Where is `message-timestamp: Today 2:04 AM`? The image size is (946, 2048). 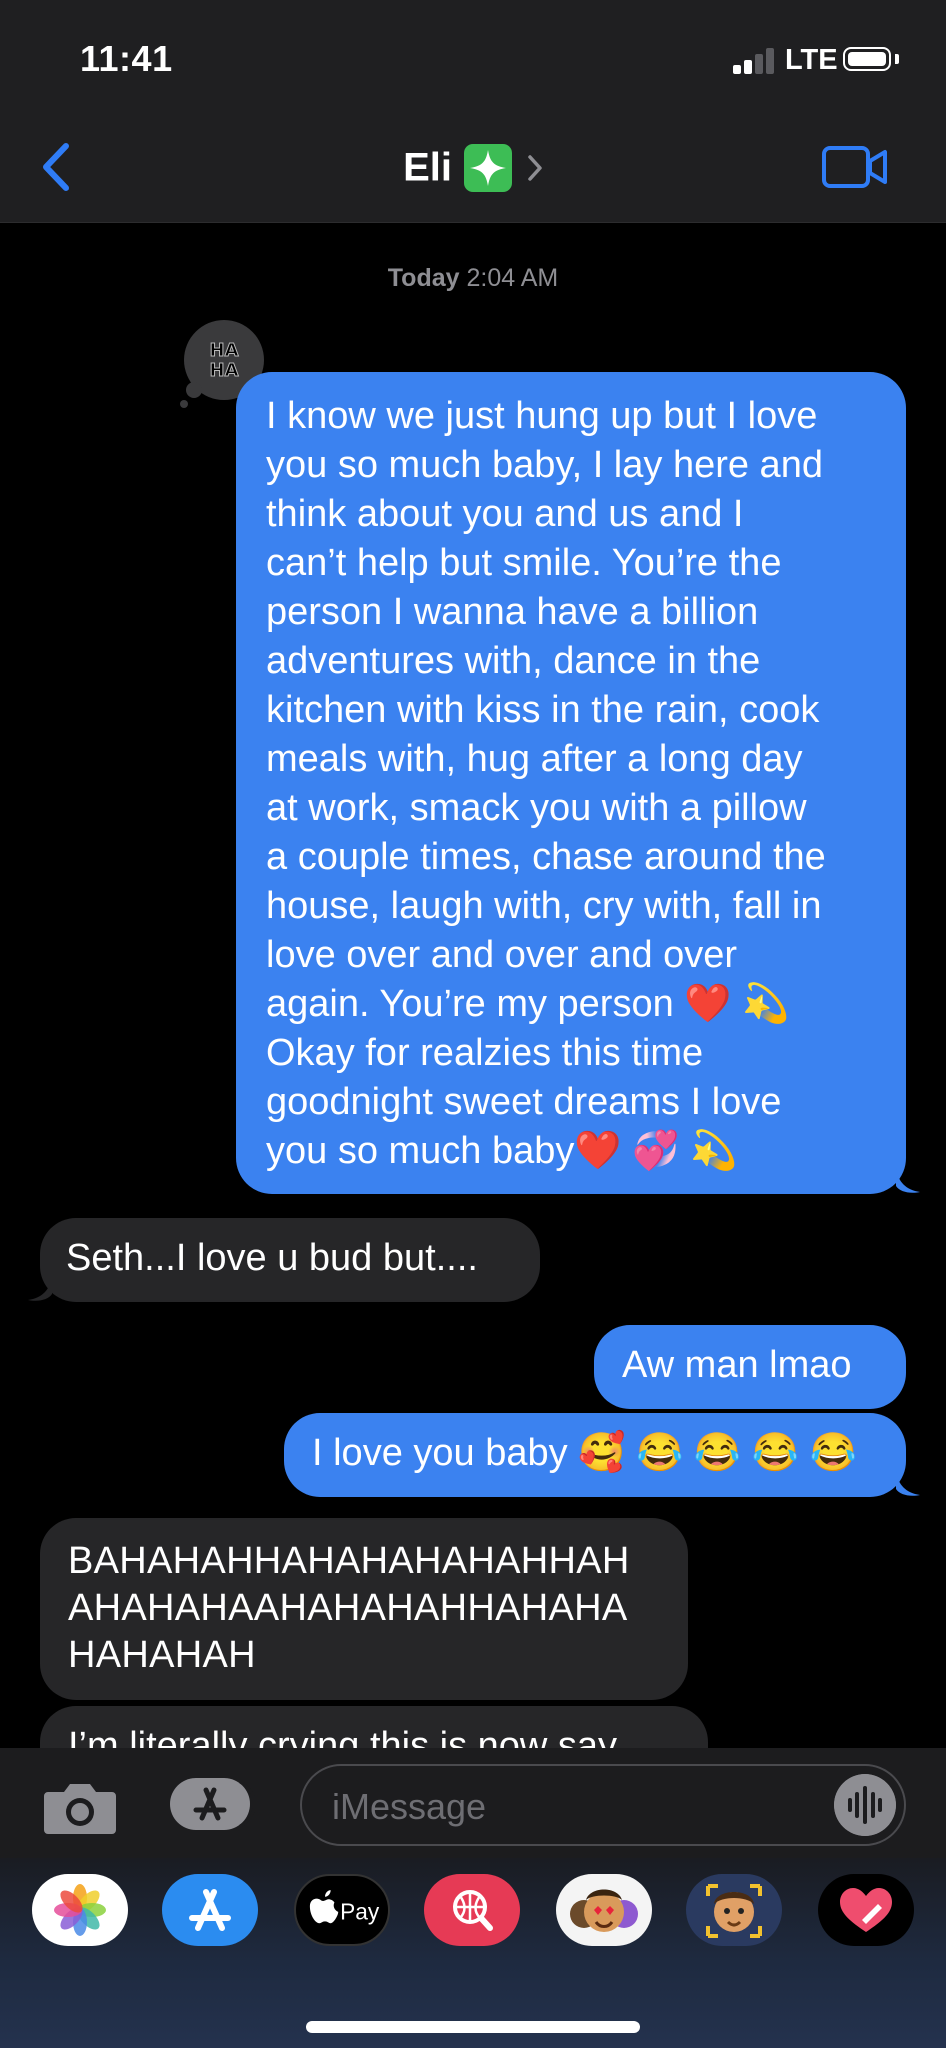 message-timestamp: Today 2:04 AM is located at coordinates (473, 278).